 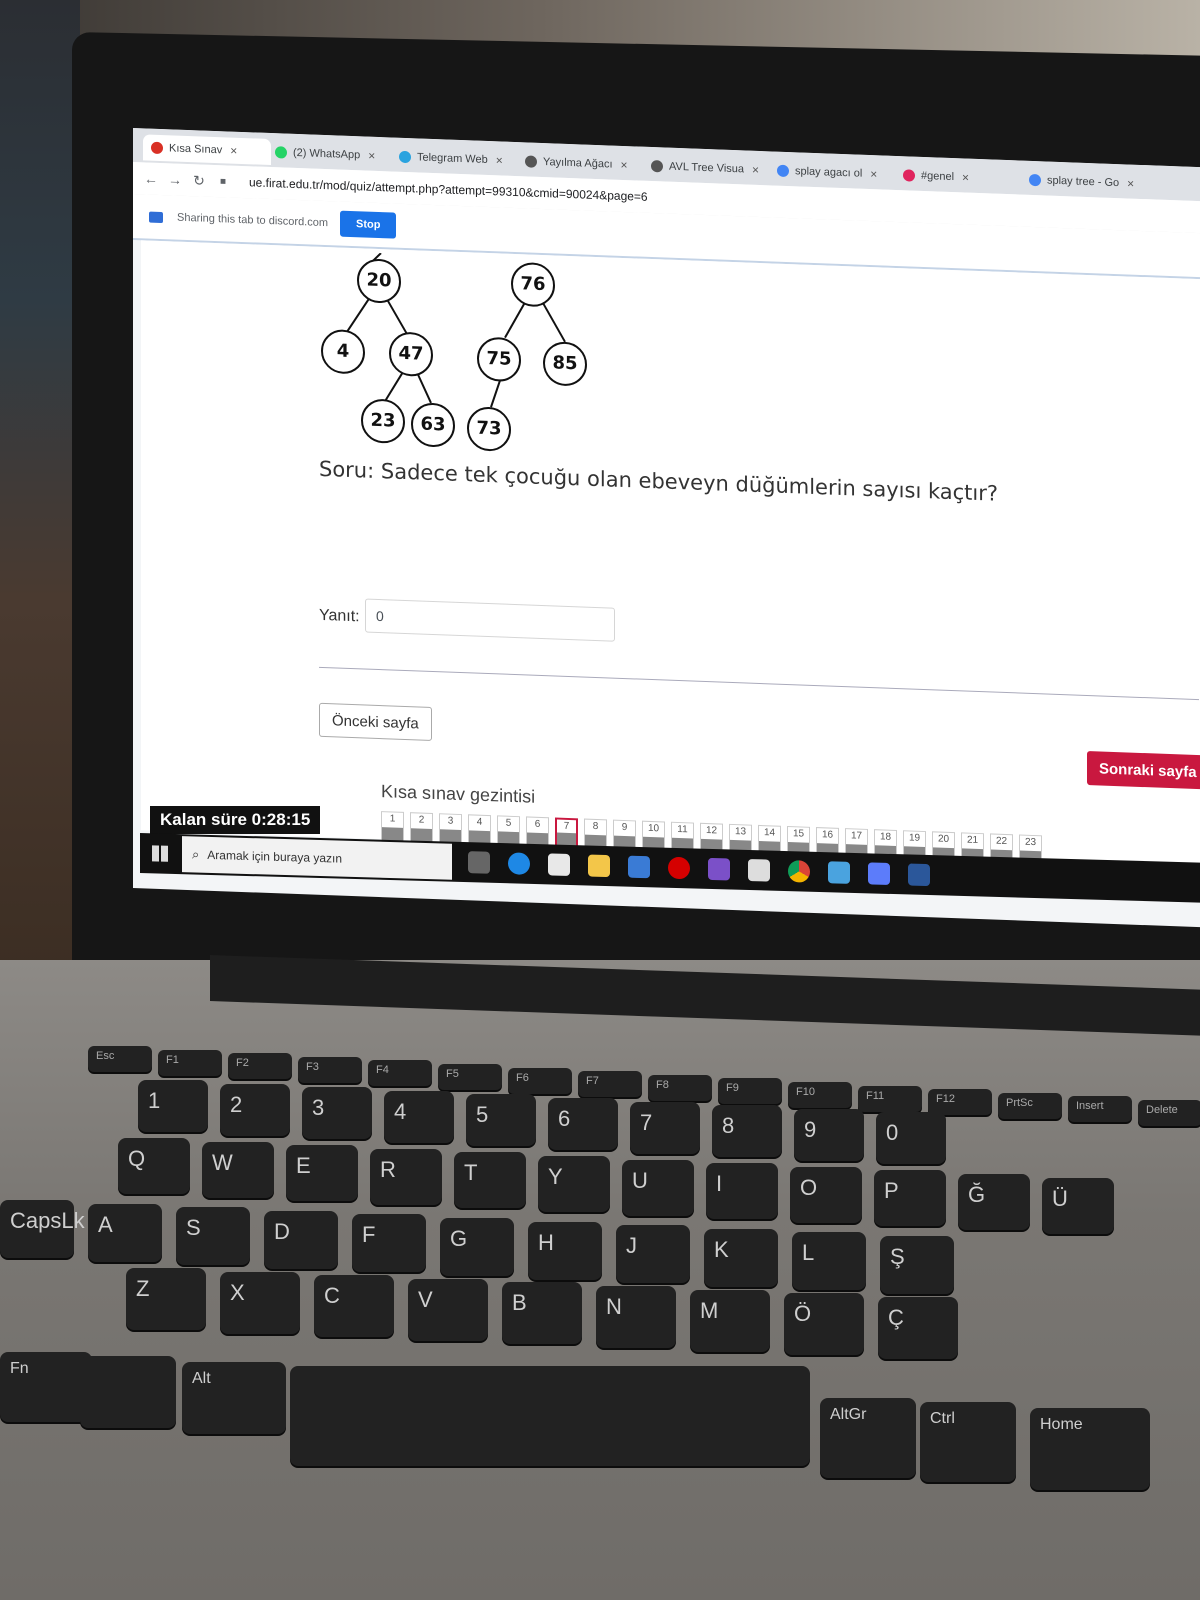 What do you see at coordinates (406, 1176) in the screenshot?
I see `keyboard-key: R` at bounding box center [406, 1176].